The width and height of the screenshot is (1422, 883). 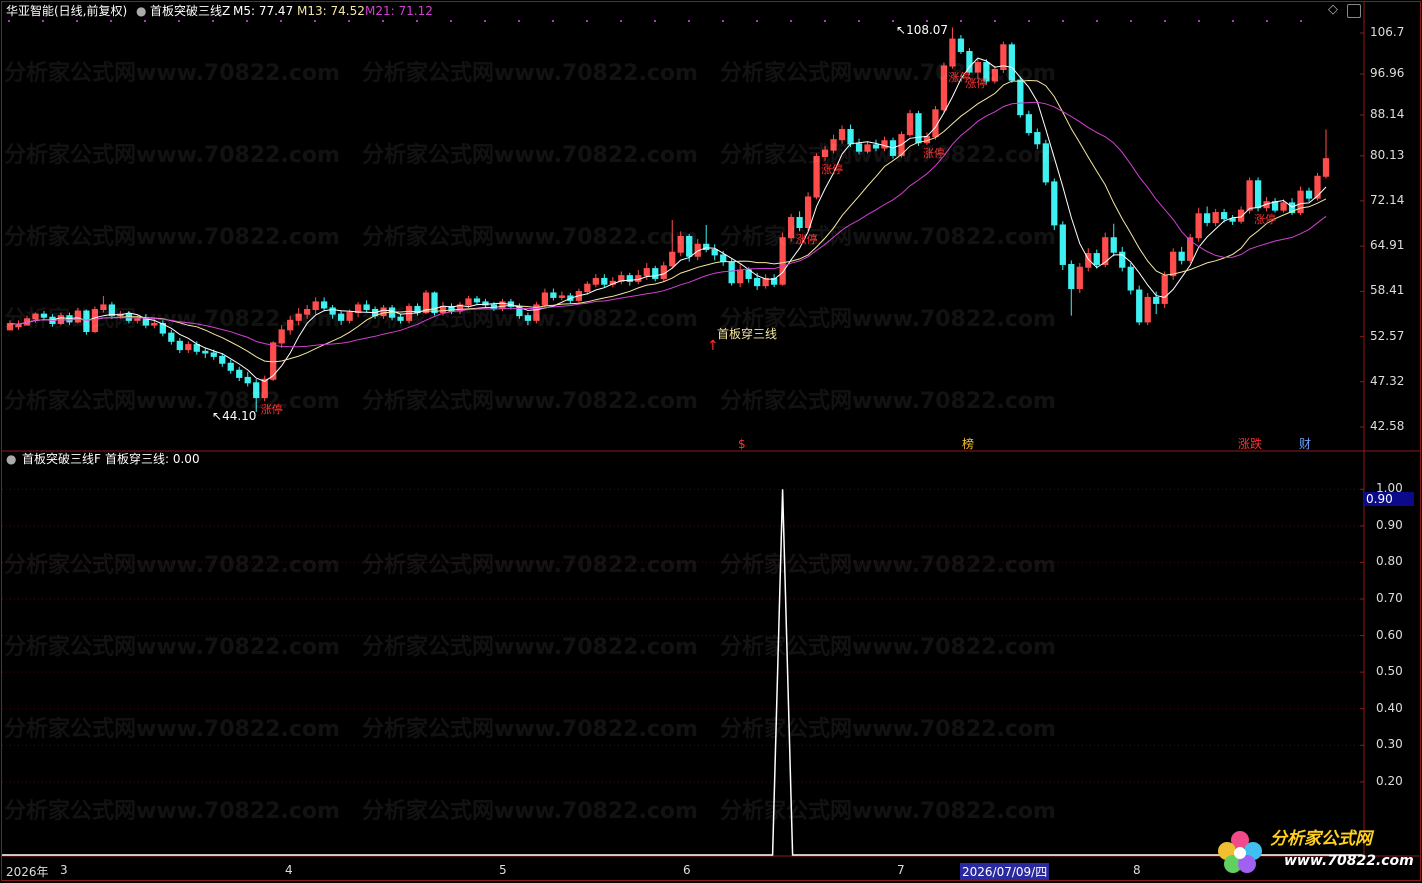 I want to click on sub-tick-label: 0.80, so click(x=1389, y=561).